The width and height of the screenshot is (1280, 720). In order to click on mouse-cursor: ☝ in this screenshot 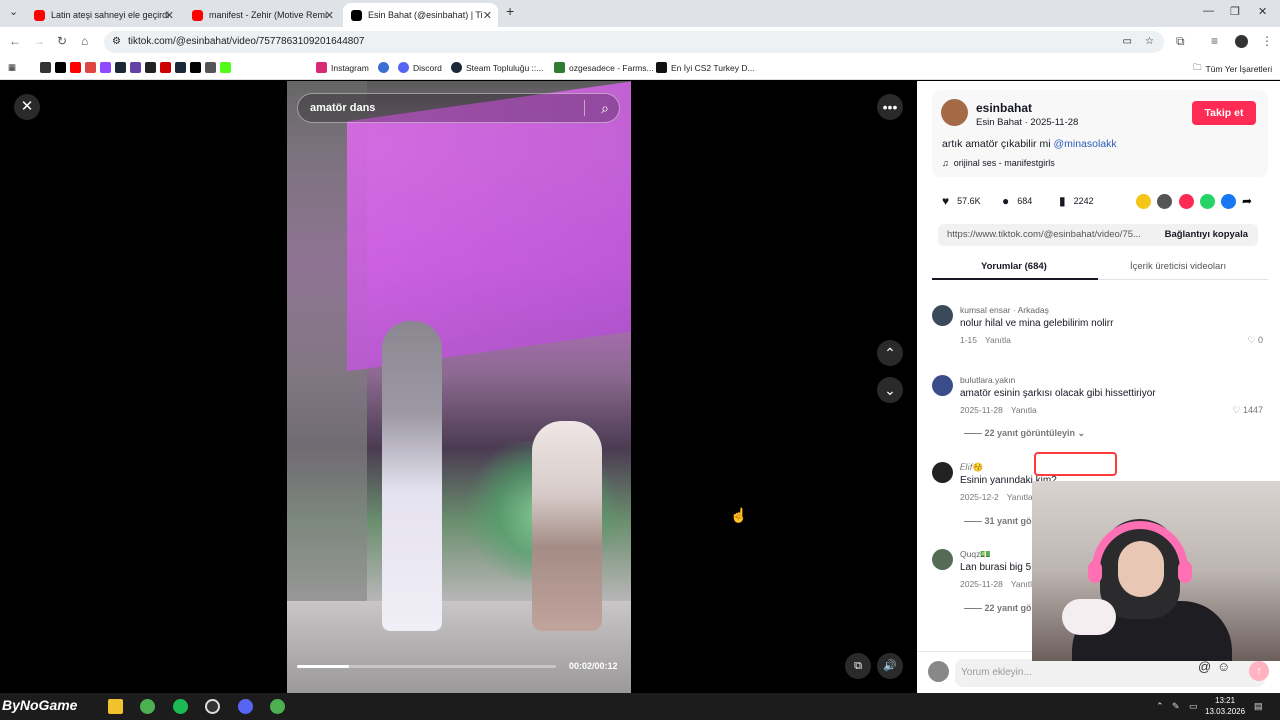, I will do `click(739, 515)`.